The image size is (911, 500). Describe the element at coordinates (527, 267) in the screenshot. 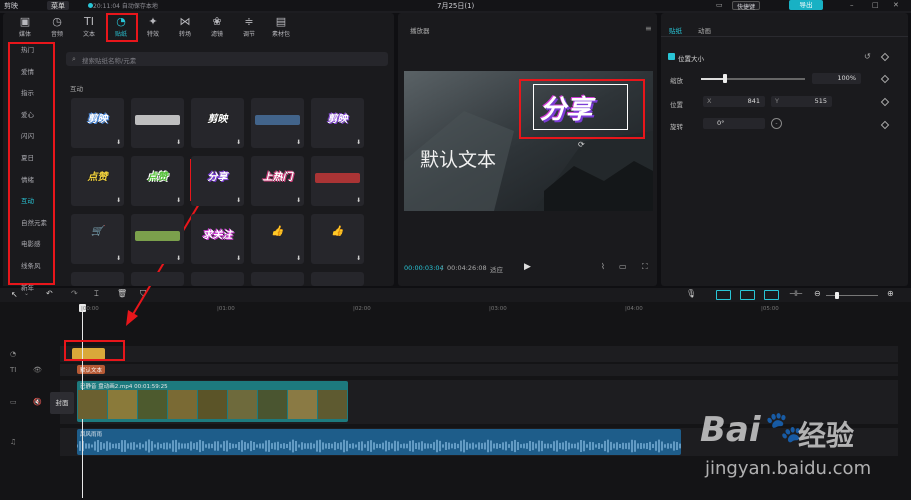

I see `play-icon: ▶` at that location.